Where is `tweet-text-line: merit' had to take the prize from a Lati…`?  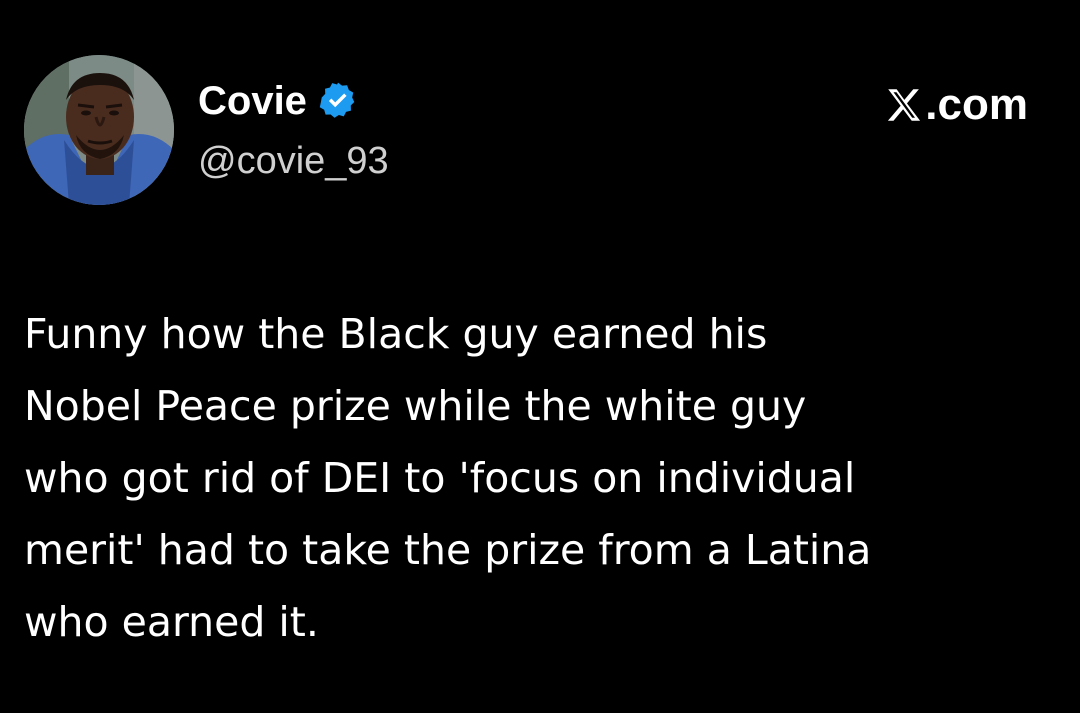 tweet-text-line: merit' had to take the prize from a Lati… is located at coordinates (448, 550).